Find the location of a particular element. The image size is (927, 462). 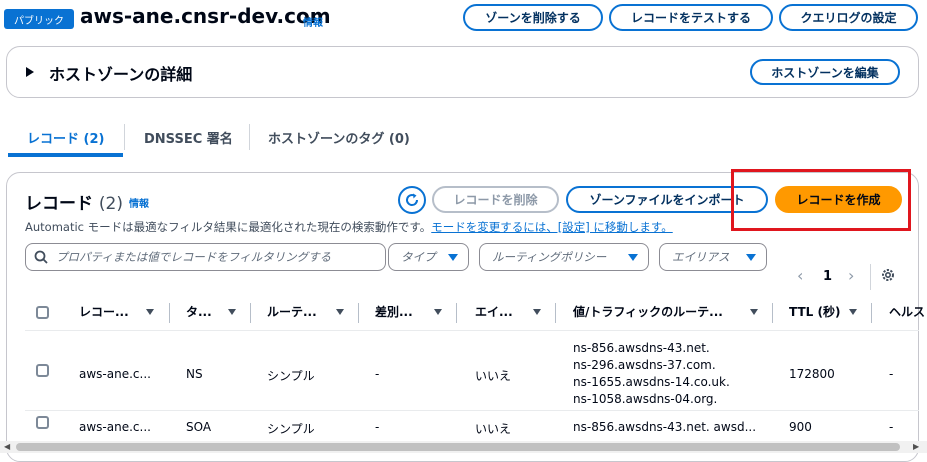

query-log-button: クエリログの設定 is located at coordinates (848, 17).